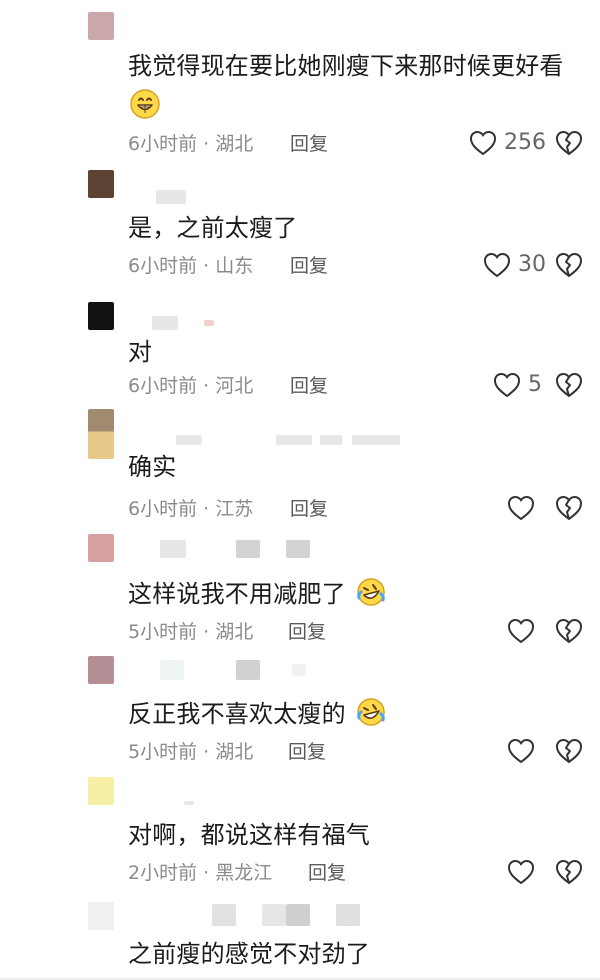 The image size is (600, 980). I want to click on comment-item-8: 之前瘦的感觉不对劲了, so click(300, 940).